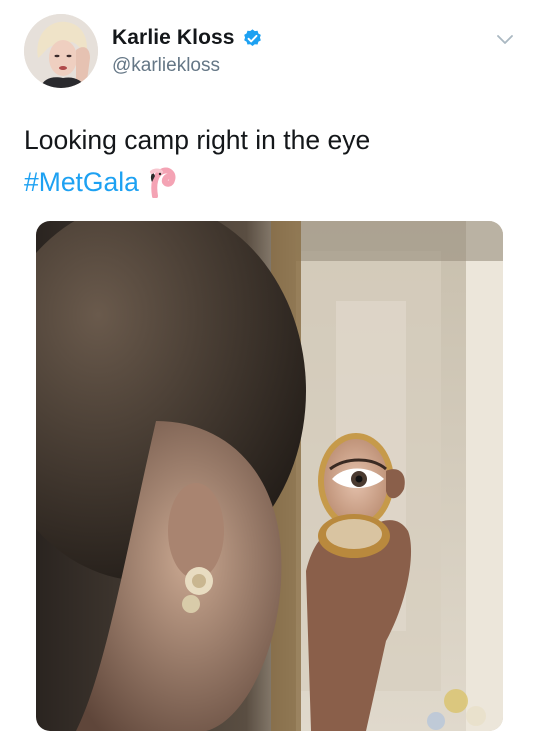 This screenshot has width=540, height=731. Describe the element at coordinates (505, 39) in the screenshot. I see `chevron-down-icon` at that location.